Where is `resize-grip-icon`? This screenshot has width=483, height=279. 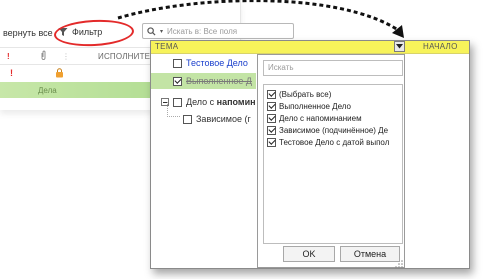 resize-grip-icon is located at coordinates (399, 264).